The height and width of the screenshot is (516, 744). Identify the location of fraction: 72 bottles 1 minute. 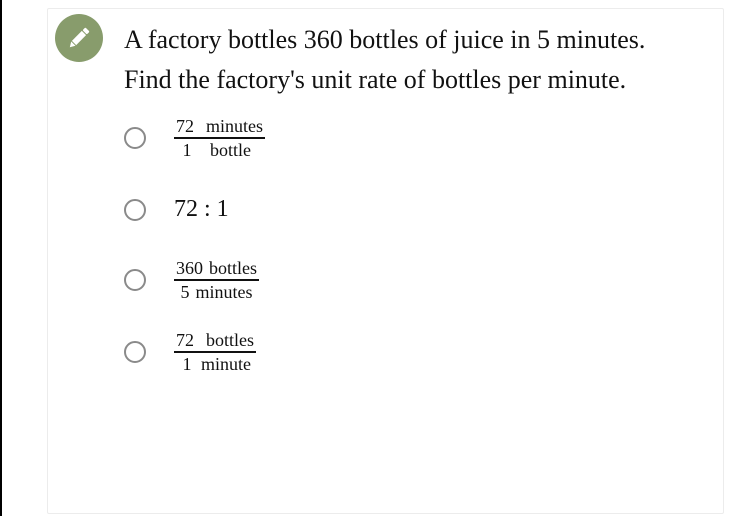
(215, 352).